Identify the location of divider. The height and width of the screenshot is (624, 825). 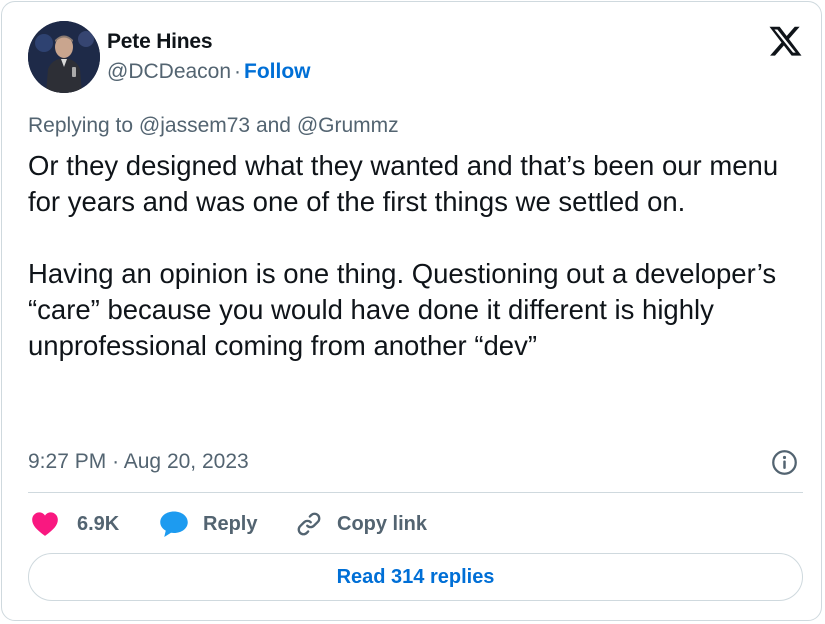
(415, 492).